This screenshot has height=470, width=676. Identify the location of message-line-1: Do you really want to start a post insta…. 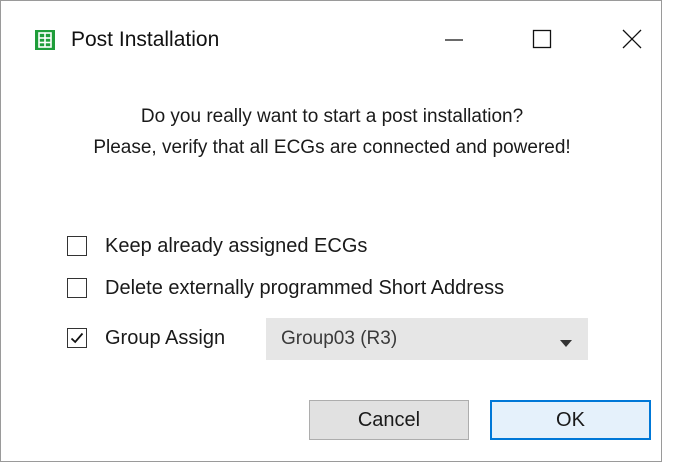
(332, 116).